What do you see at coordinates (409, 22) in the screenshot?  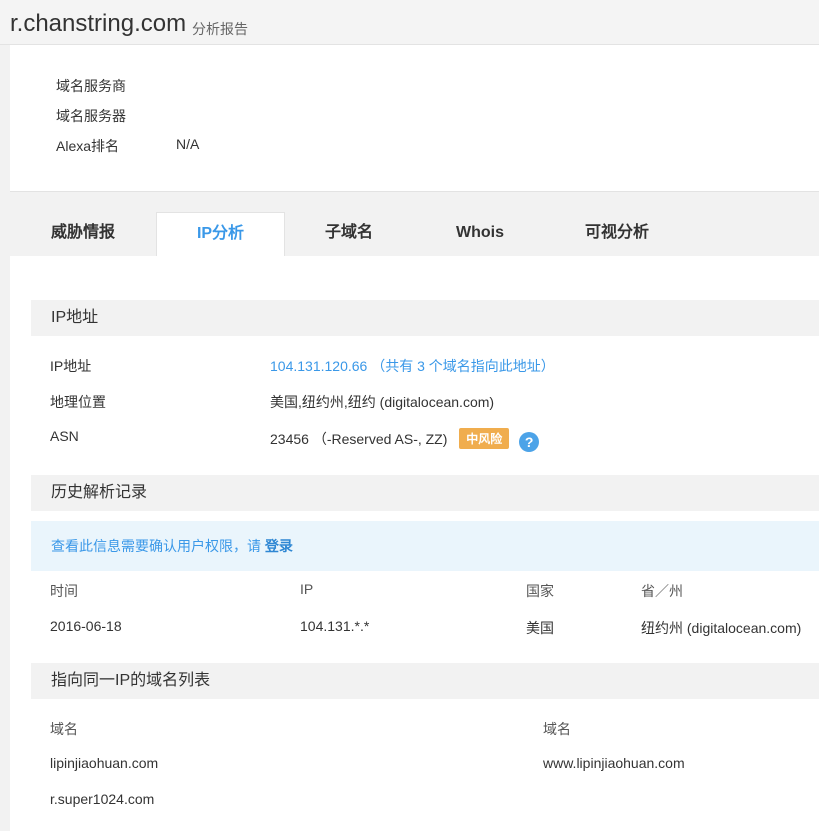 I see `page-header: r.chanstring.com 分析报告` at bounding box center [409, 22].